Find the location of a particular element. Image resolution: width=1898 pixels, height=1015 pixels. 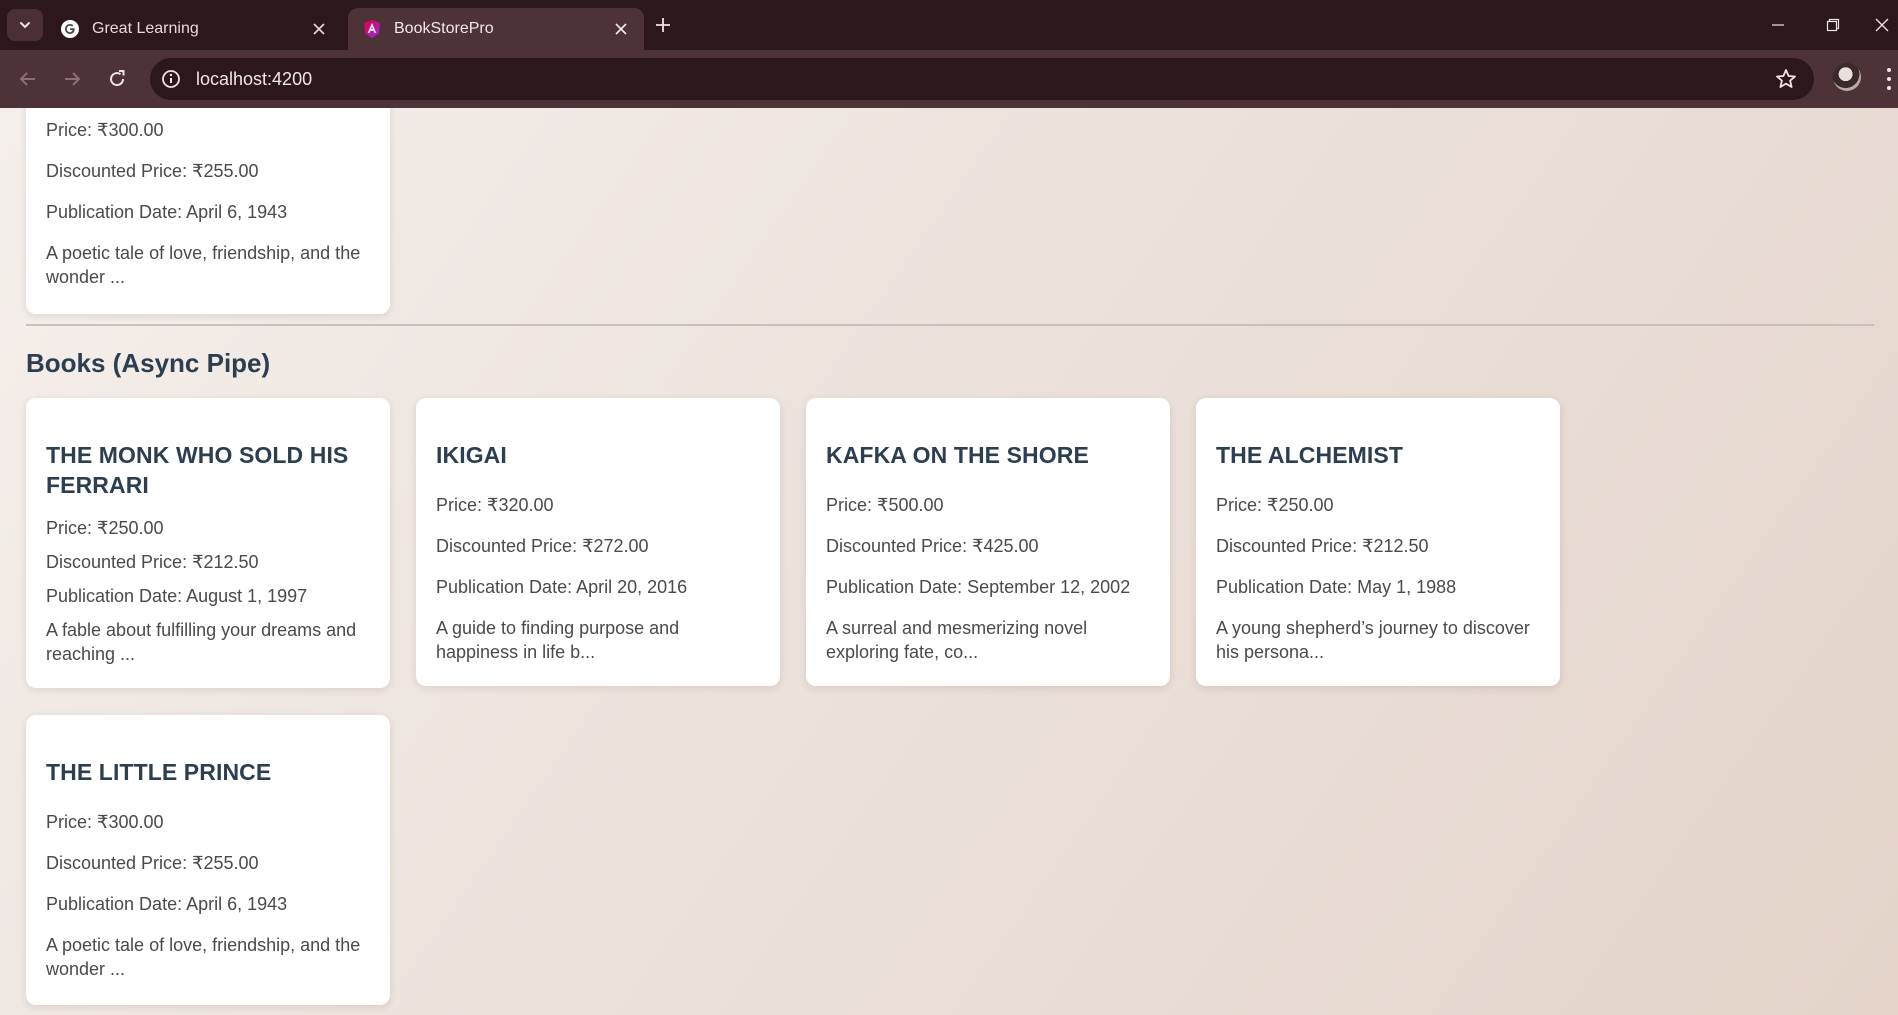

profile-avatar is located at coordinates (1847, 77).